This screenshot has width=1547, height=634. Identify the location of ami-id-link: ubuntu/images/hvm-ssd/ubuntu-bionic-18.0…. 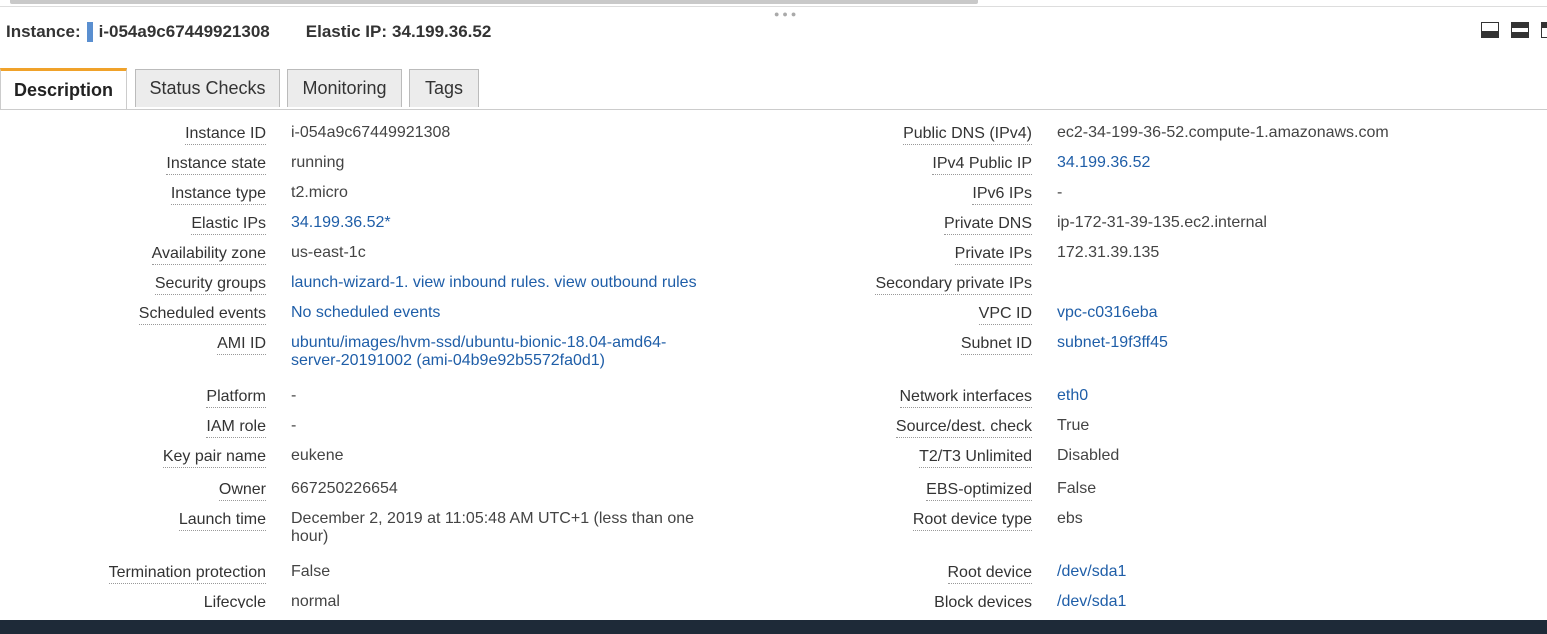
(491, 352).